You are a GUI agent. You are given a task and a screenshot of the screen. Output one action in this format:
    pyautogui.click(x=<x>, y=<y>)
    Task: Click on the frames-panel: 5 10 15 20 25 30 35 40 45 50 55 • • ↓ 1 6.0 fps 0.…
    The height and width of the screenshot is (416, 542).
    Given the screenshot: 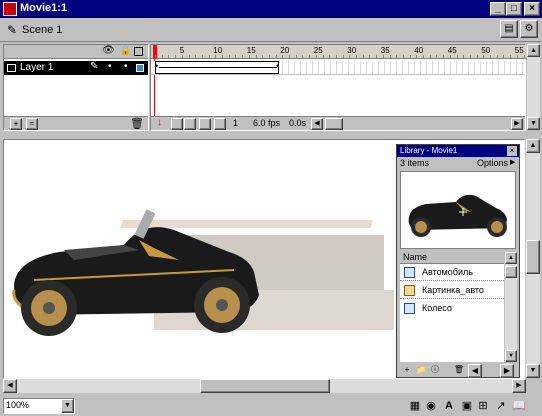 What is the action you would take?
    pyautogui.click(x=338, y=87)
    